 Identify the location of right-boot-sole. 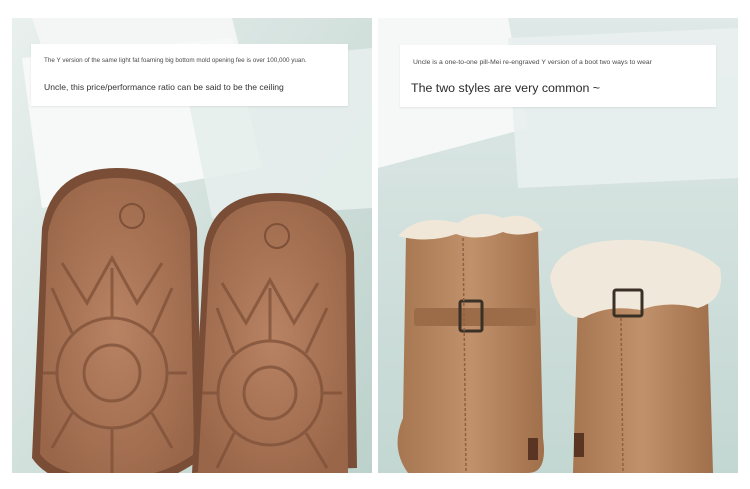
(274, 333).